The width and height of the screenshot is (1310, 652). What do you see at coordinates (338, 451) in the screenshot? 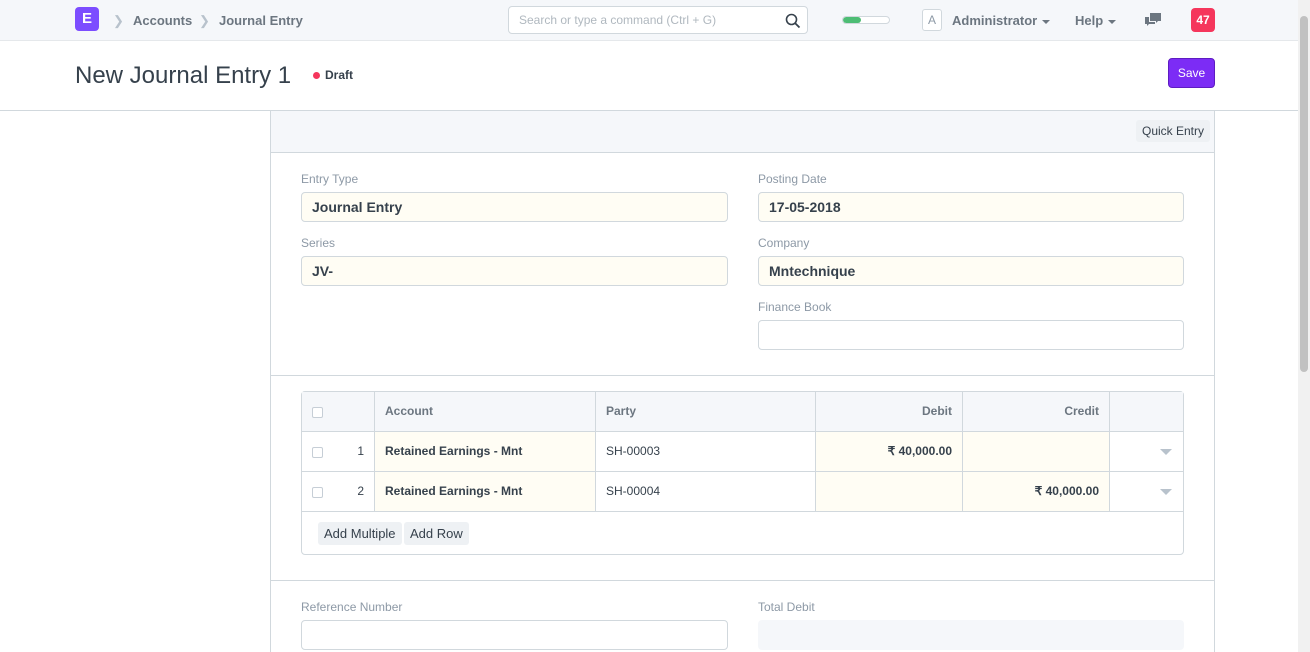
I see `row-index-cell: 1` at bounding box center [338, 451].